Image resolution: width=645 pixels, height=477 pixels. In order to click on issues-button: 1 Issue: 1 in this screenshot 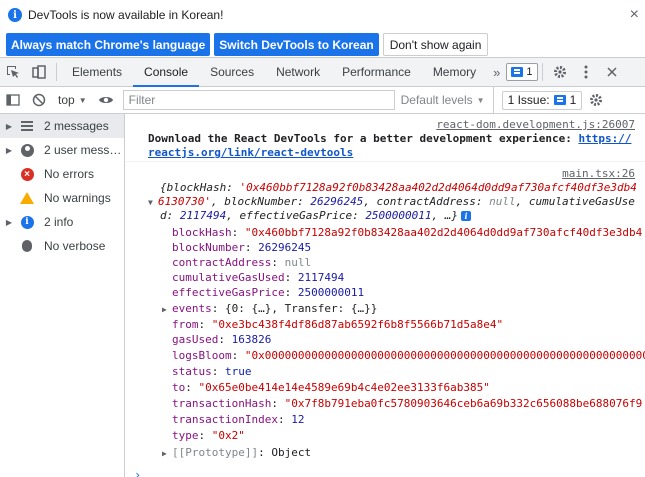, I will do `click(542, 100)`.